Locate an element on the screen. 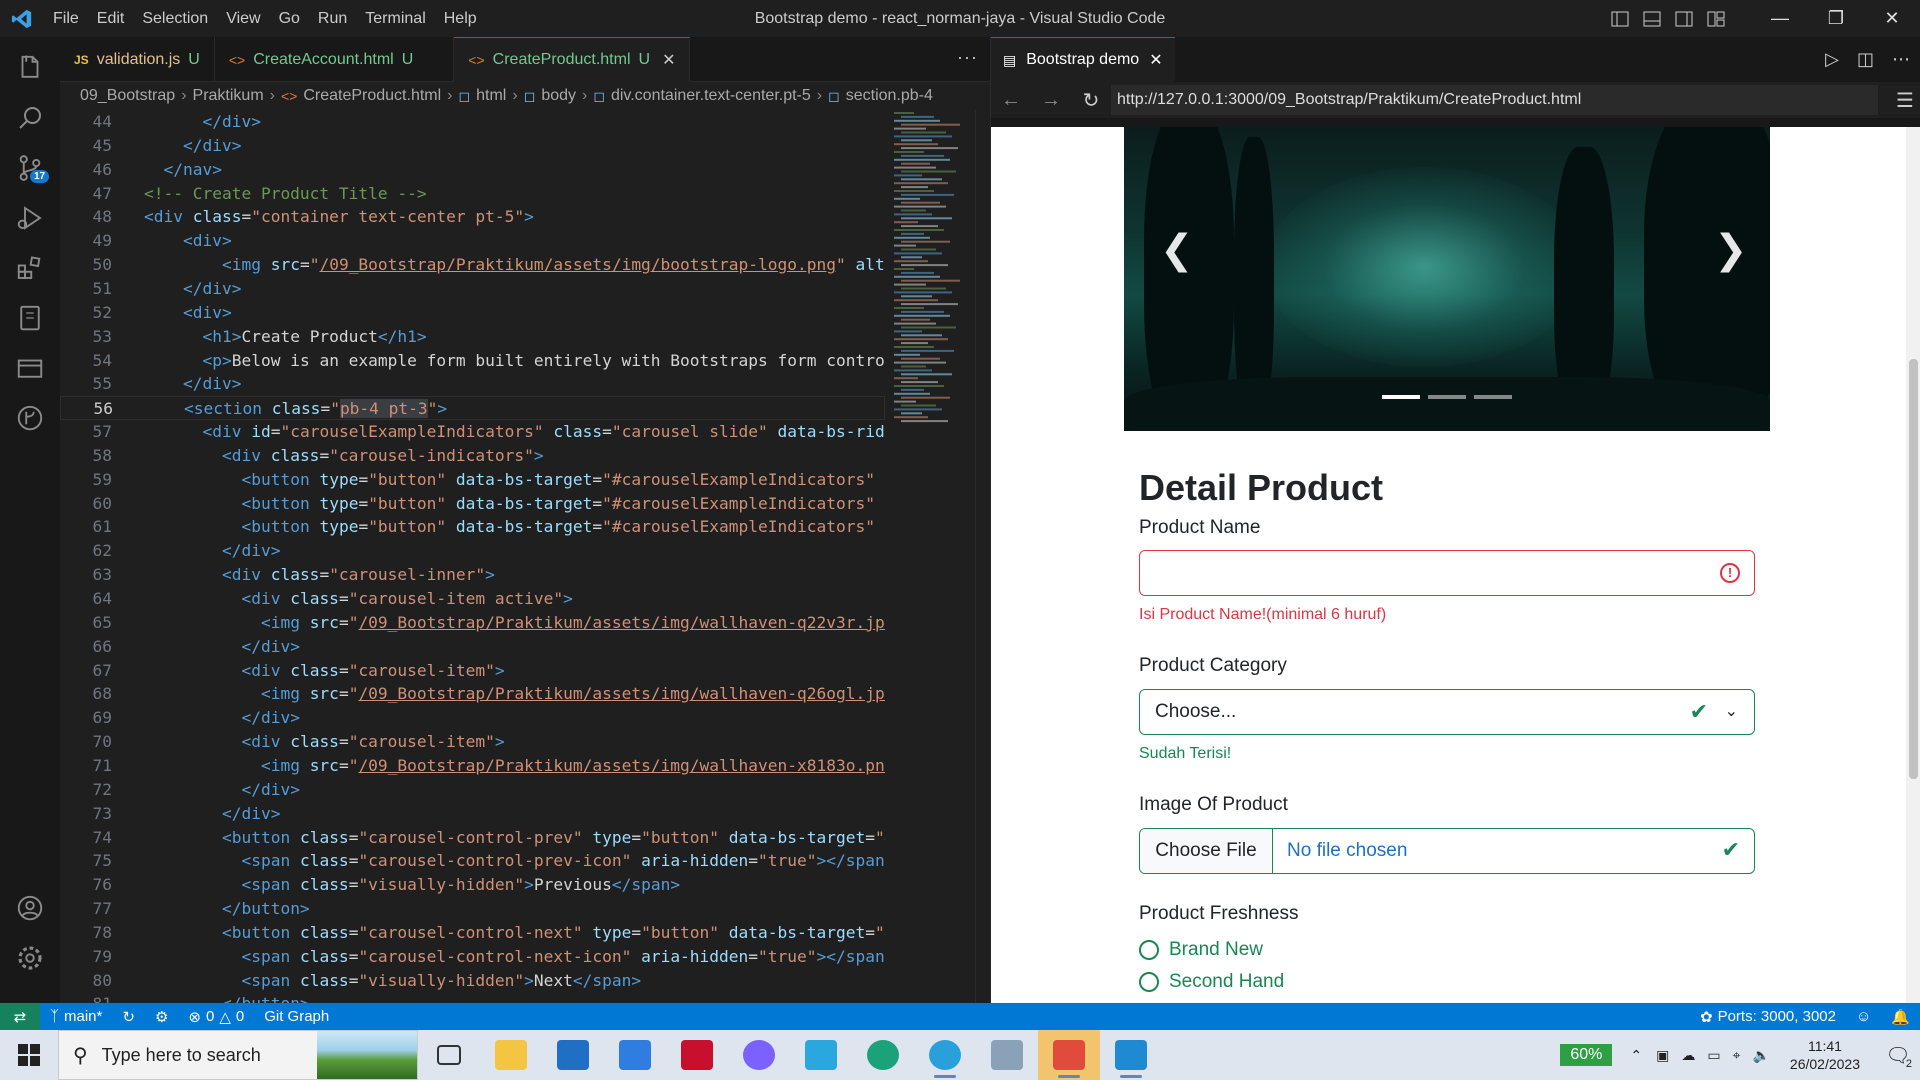 The image size is (1920, 1080). code-line: 44 </div> is located at coordinates (472, 122).